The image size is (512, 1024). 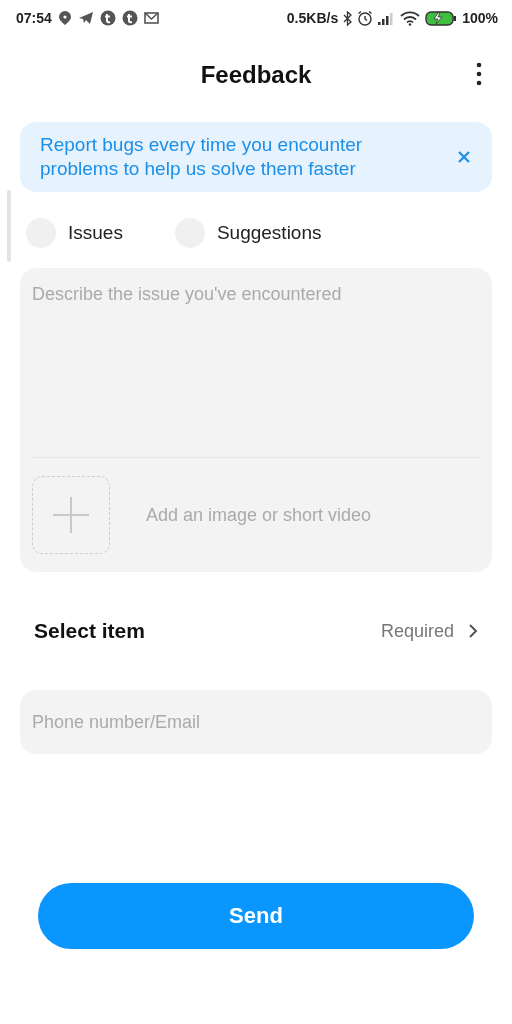 What do you see at coordinates (151, 18) in the screenshot?
I see `mail-icon` at bounding box center [151, 18].